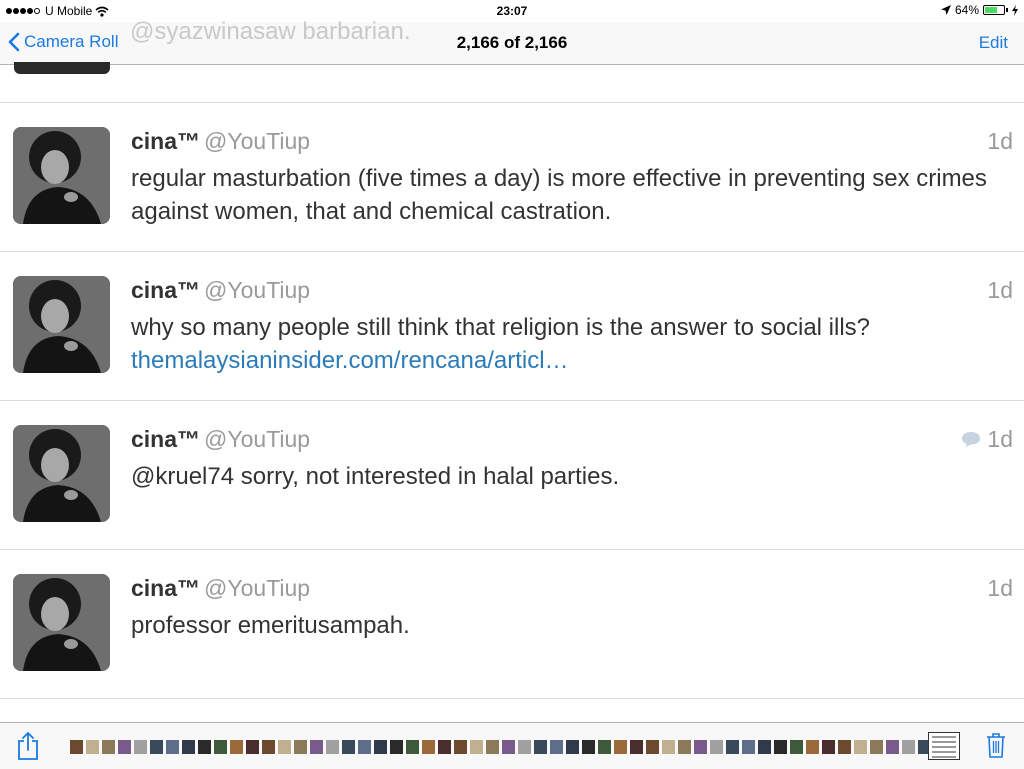 Image resolution: width=1024 pixels, height=769 pixels. I want to click on page-title: 2,166 of 2,166, so click(512, 42).